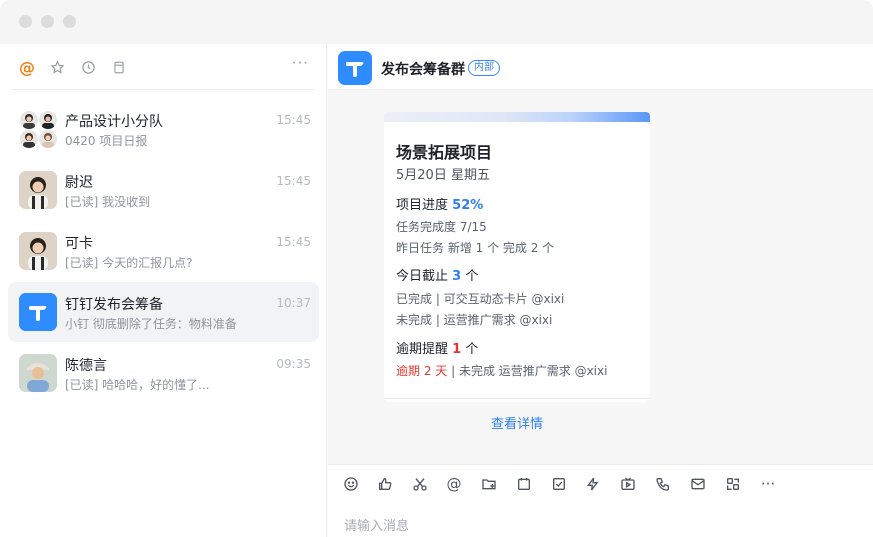 Image resolution: width=873 pixels, height=537 pixels. I want to click on overdue-detail: 逾期 2 天 | 未完成 运营推广需求 @xixi, so click(501, 370).